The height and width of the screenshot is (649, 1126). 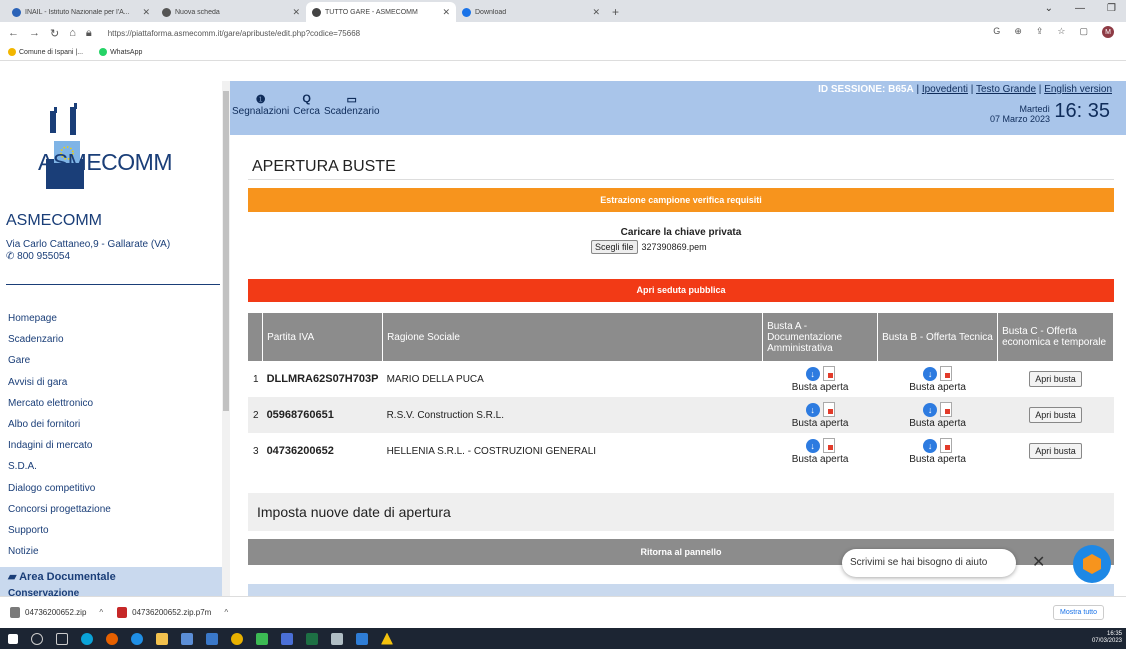 I want to click on share-icon: ⇪, so click(x=1040, y=32).